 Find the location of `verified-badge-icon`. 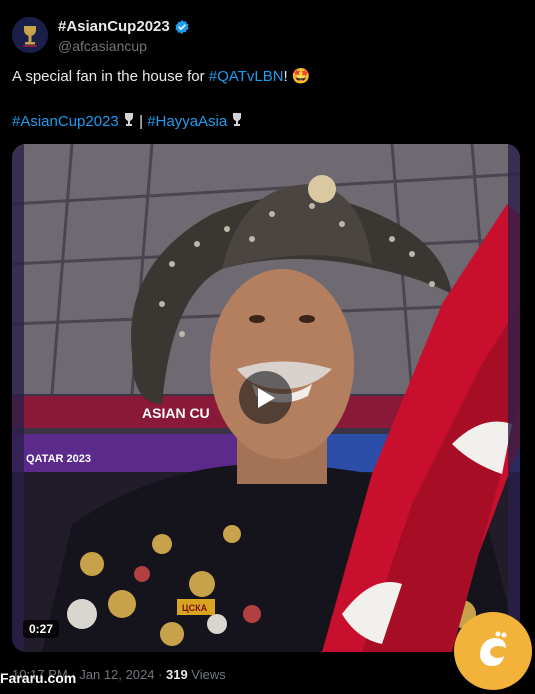

verified-badge-icon is located at coordinates (182, 26).